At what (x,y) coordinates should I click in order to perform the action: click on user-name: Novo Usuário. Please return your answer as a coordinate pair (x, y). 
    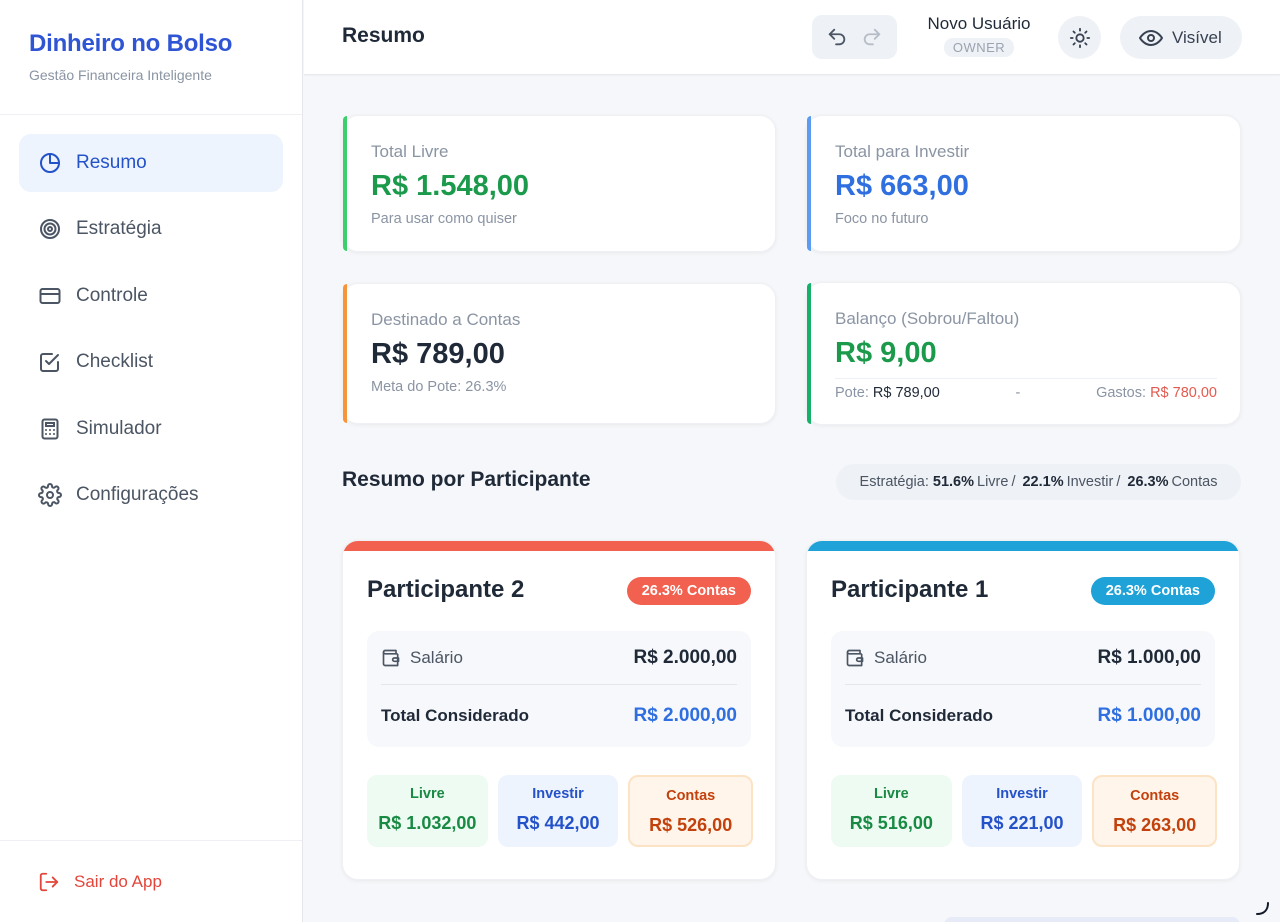
    Looking at the image, I should click on (979, 23).